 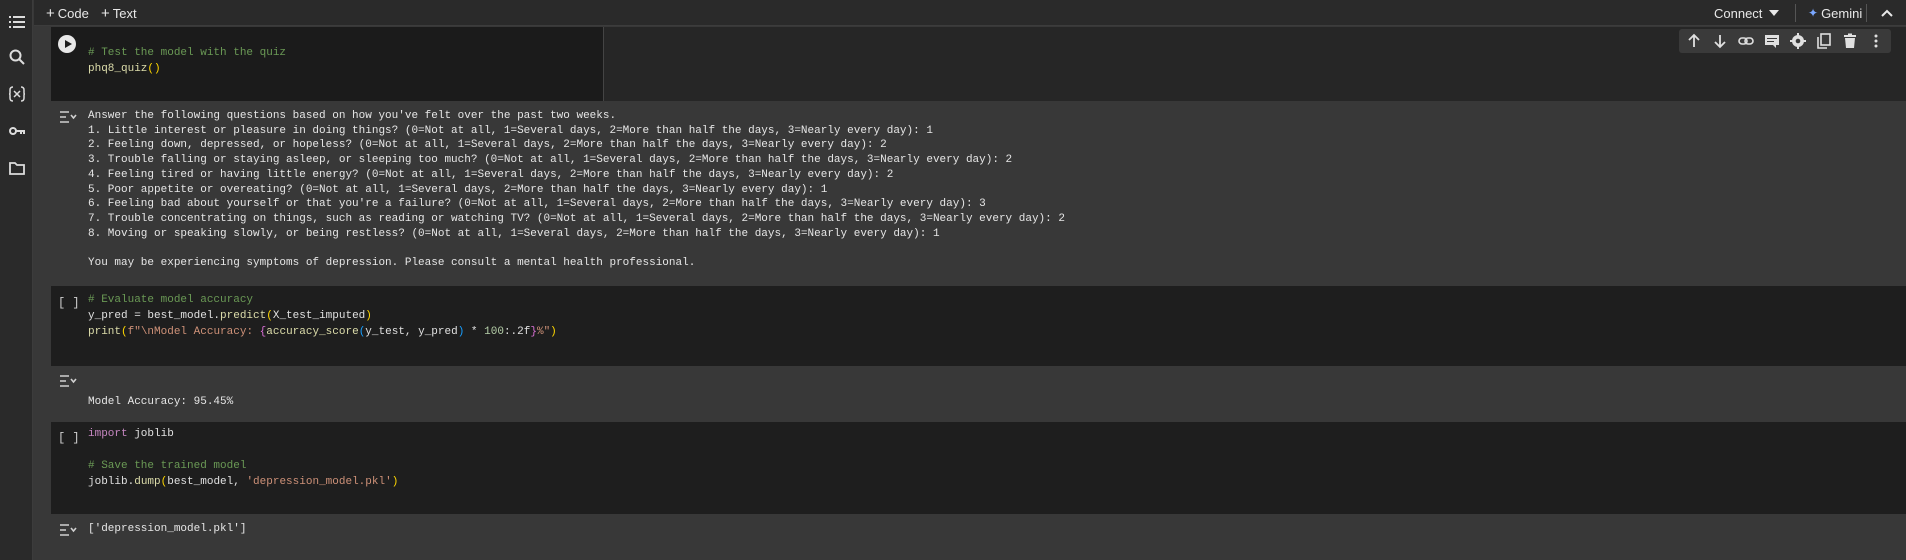 I want to click on output-text: Model Accuracy: 95.45%, so click(x=160, y=394).